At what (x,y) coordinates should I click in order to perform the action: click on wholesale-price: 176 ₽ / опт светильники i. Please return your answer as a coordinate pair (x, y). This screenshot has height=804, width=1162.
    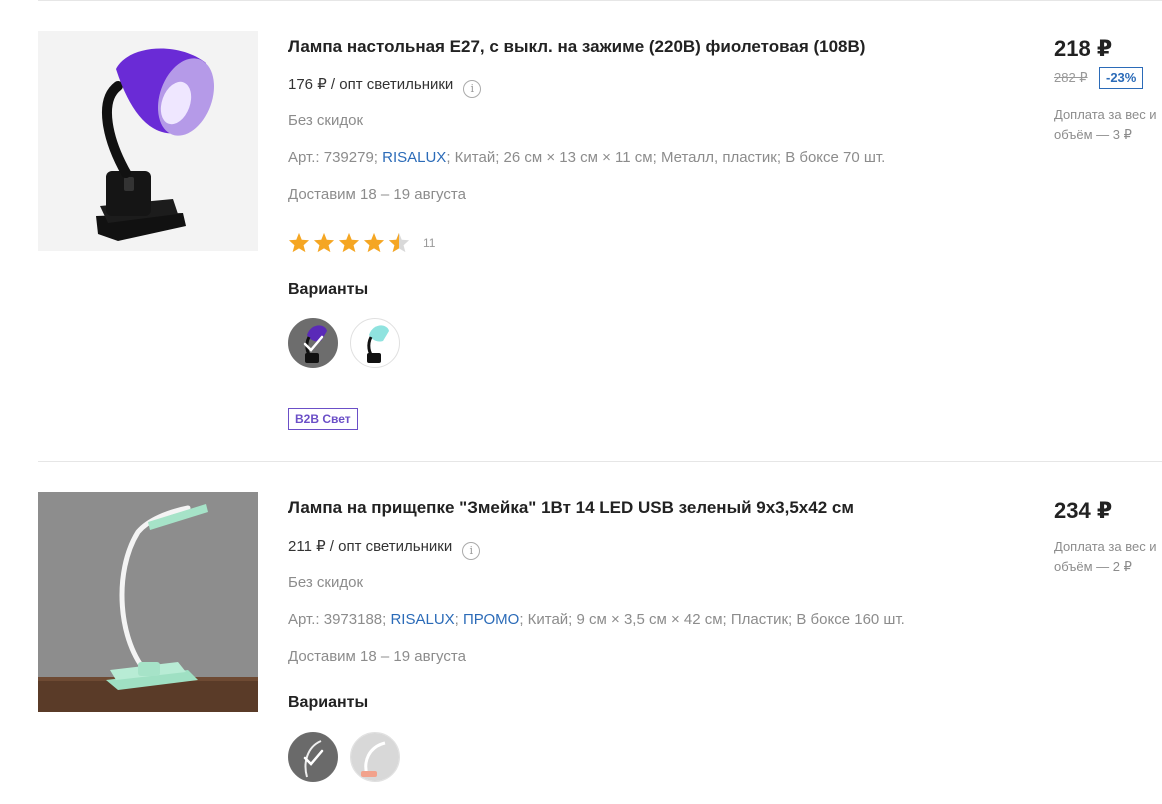
    Looking at the image, I should click on (385, 86).